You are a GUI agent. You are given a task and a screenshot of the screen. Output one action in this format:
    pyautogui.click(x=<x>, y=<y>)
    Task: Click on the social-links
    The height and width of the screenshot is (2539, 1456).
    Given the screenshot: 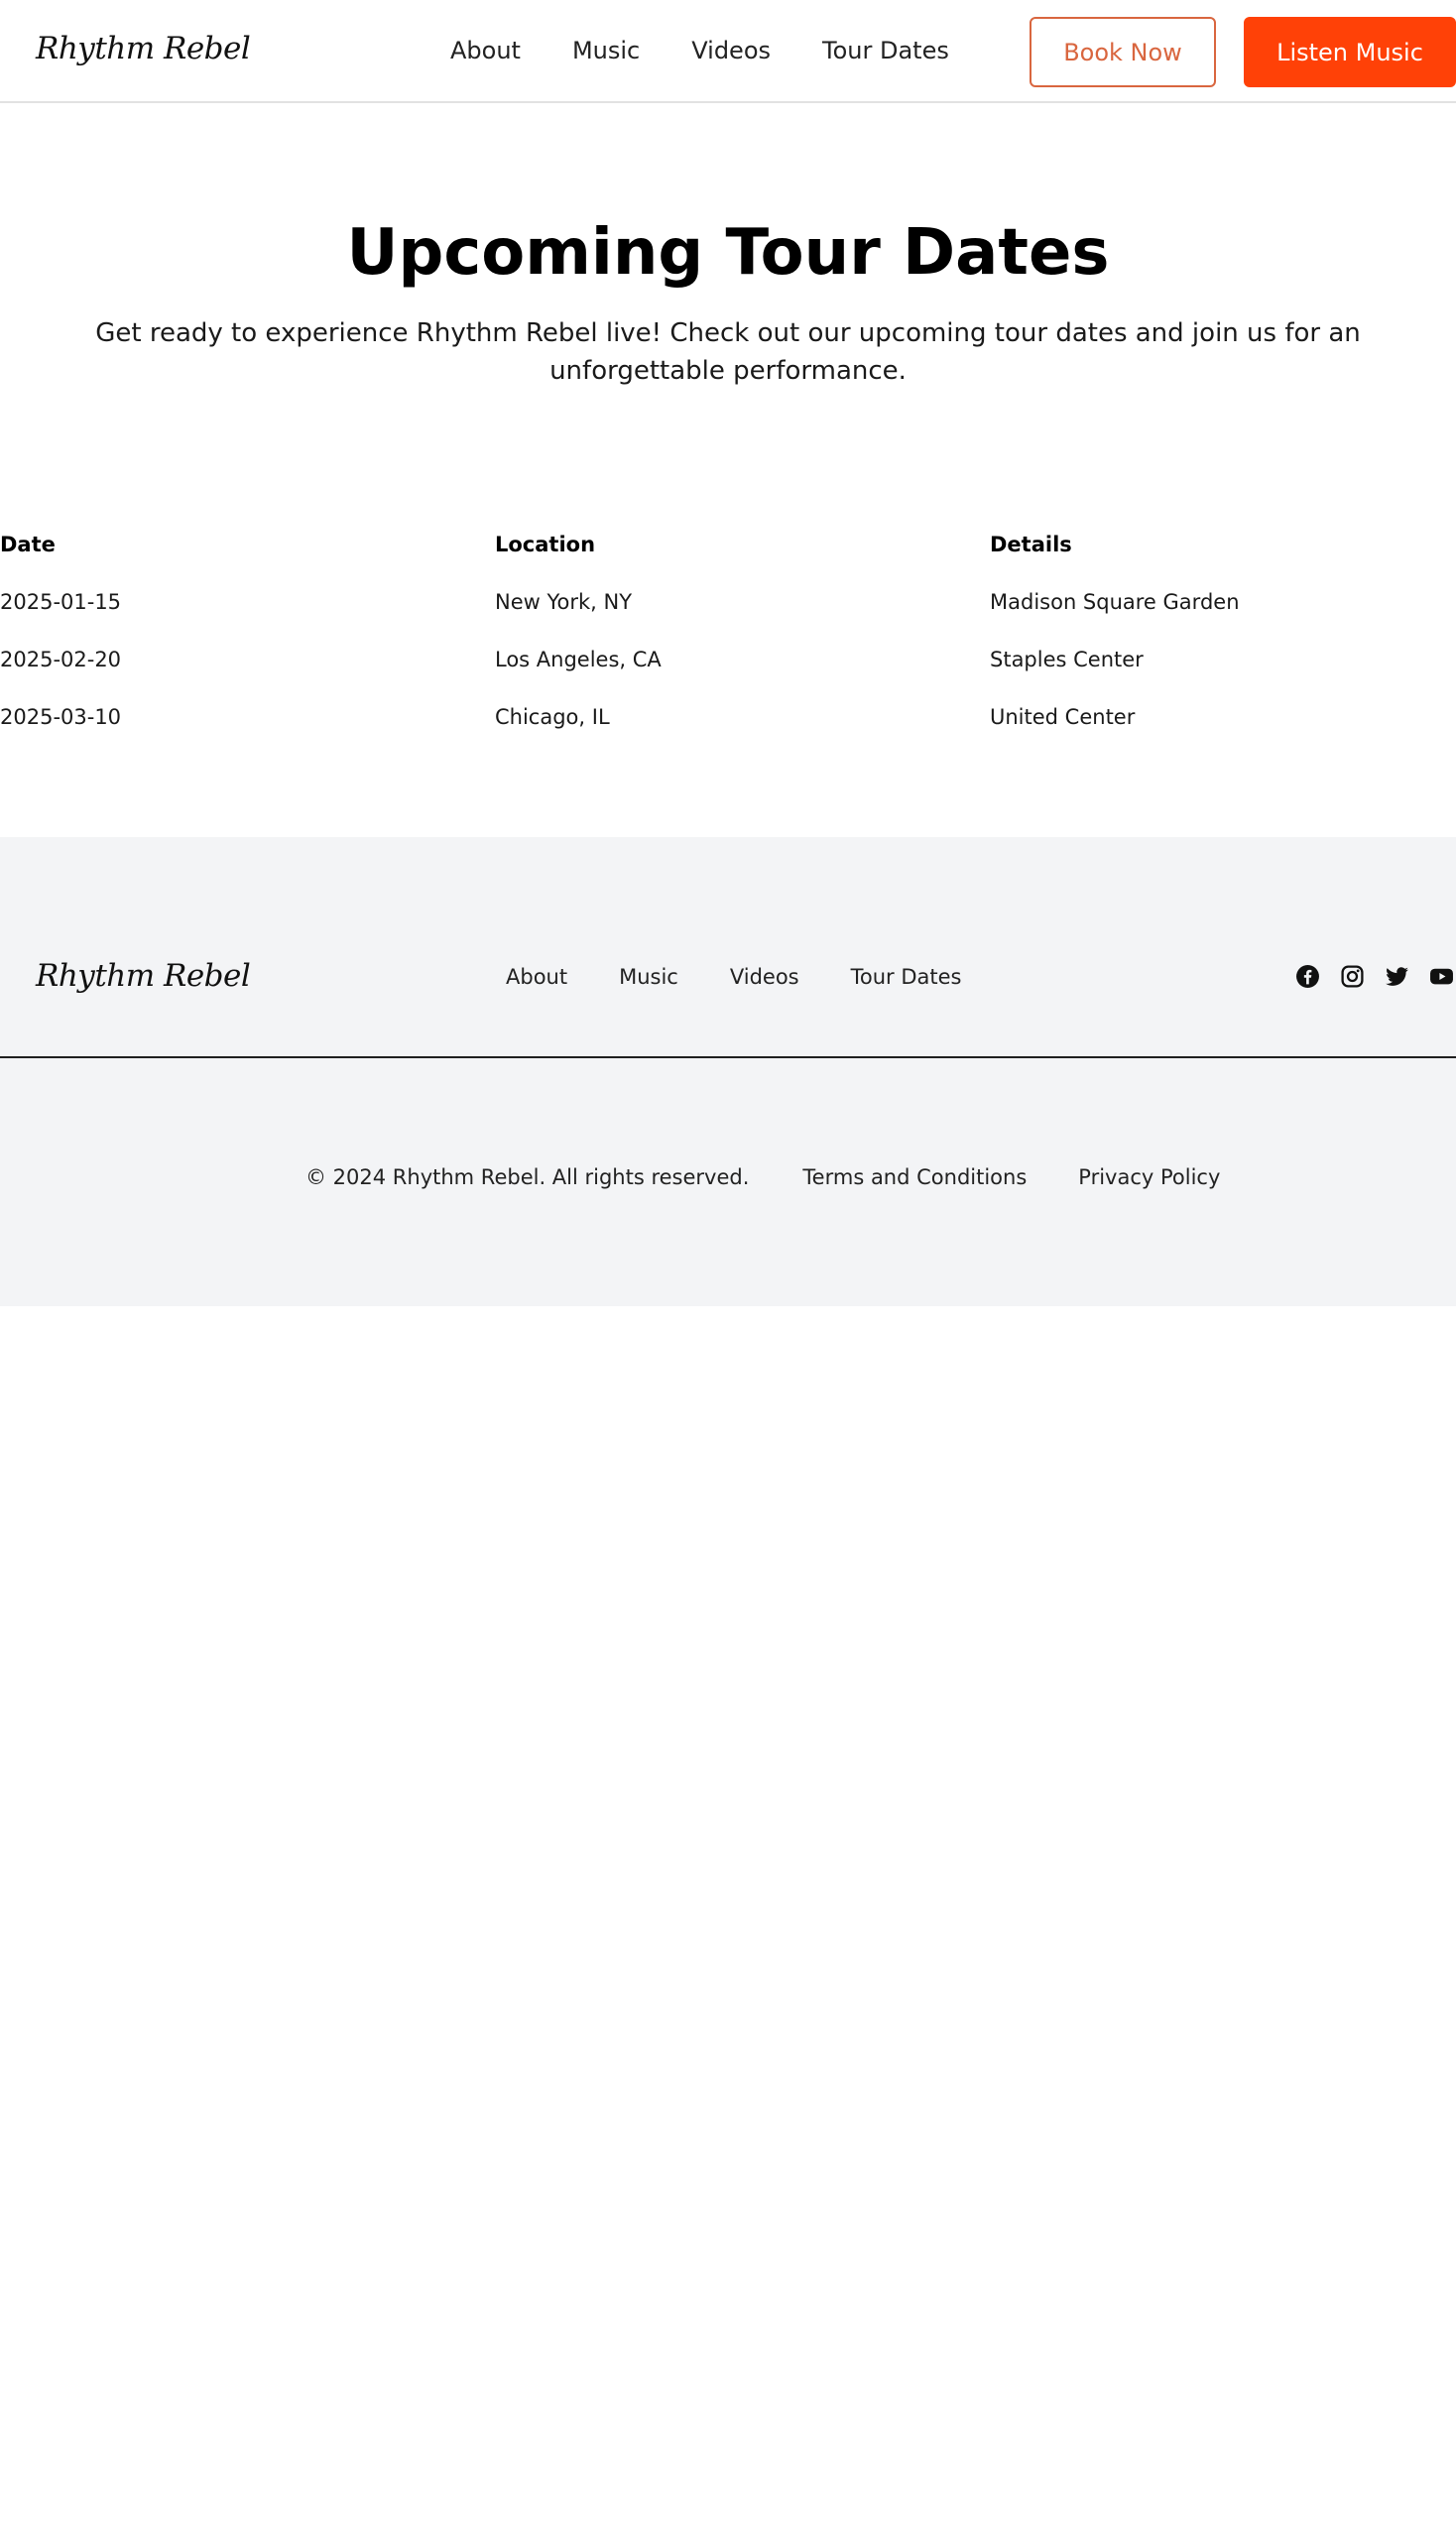 What is the action you would take?
    pyautogui.click(x=1374, y=977)
    